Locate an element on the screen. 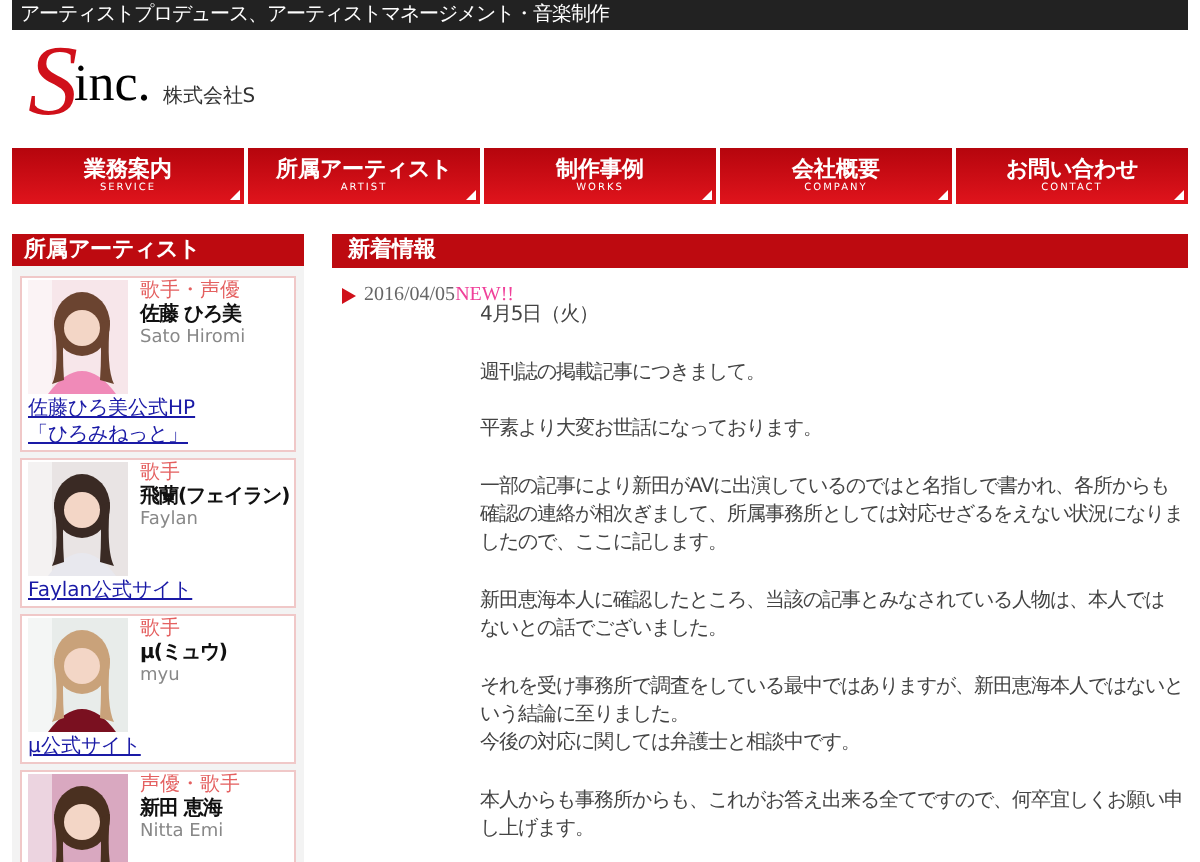 The height and width of the screenshot is (862, 1200). news-text: 4月5日（火） is located at coordinates (540, 316).